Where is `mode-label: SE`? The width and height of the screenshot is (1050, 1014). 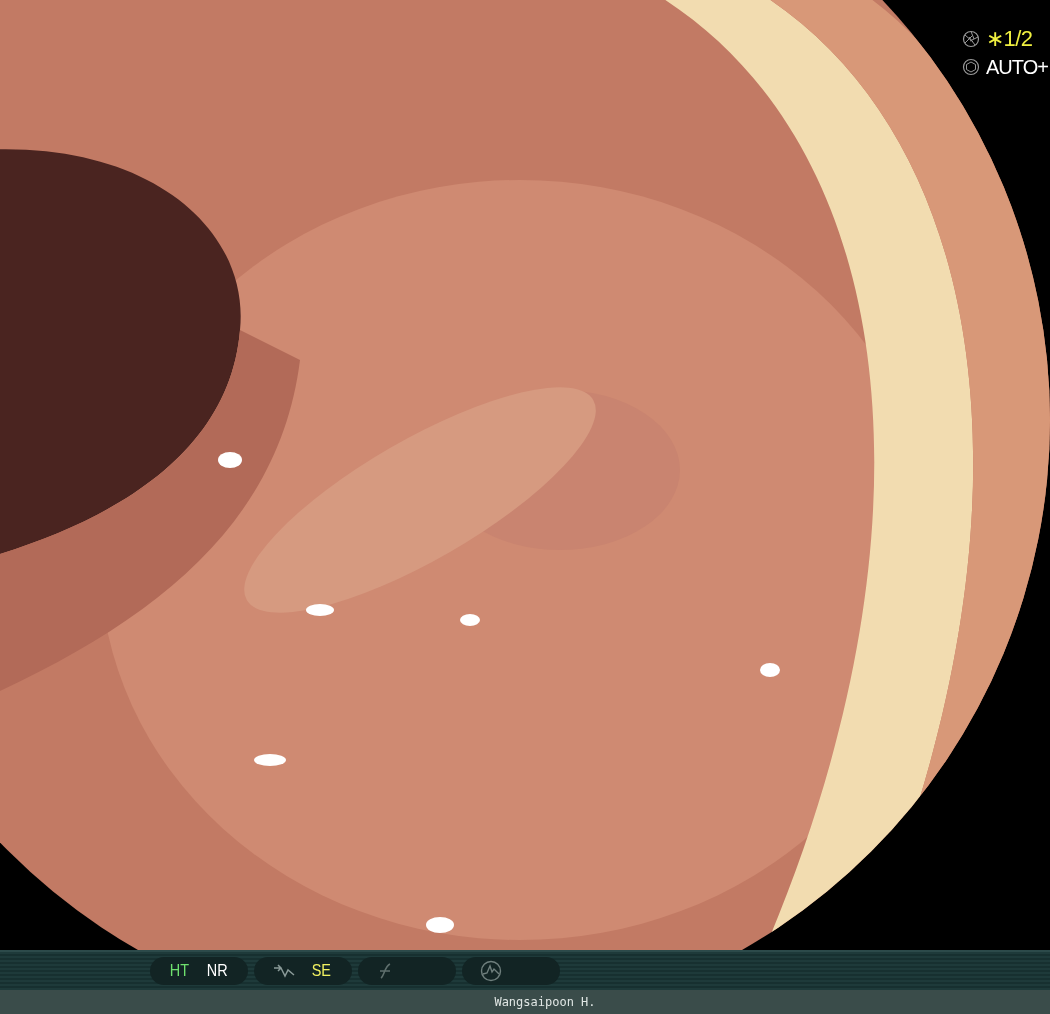 mode-label: SE is located at coordinates (321, 971).